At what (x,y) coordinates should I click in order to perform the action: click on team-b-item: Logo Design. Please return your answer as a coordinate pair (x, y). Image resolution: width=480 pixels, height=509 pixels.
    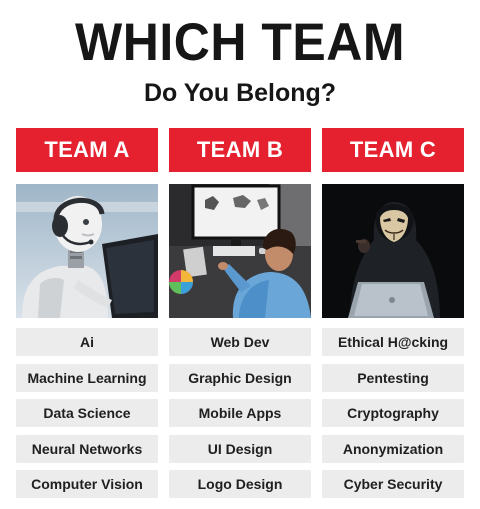
    Looking at the image, I should click on (240, 484).